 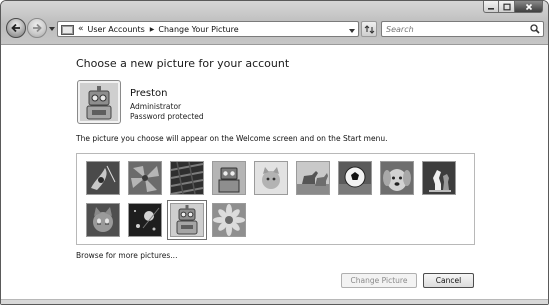 I want to click on robot-picture-icon, so click(x=229, y=178).